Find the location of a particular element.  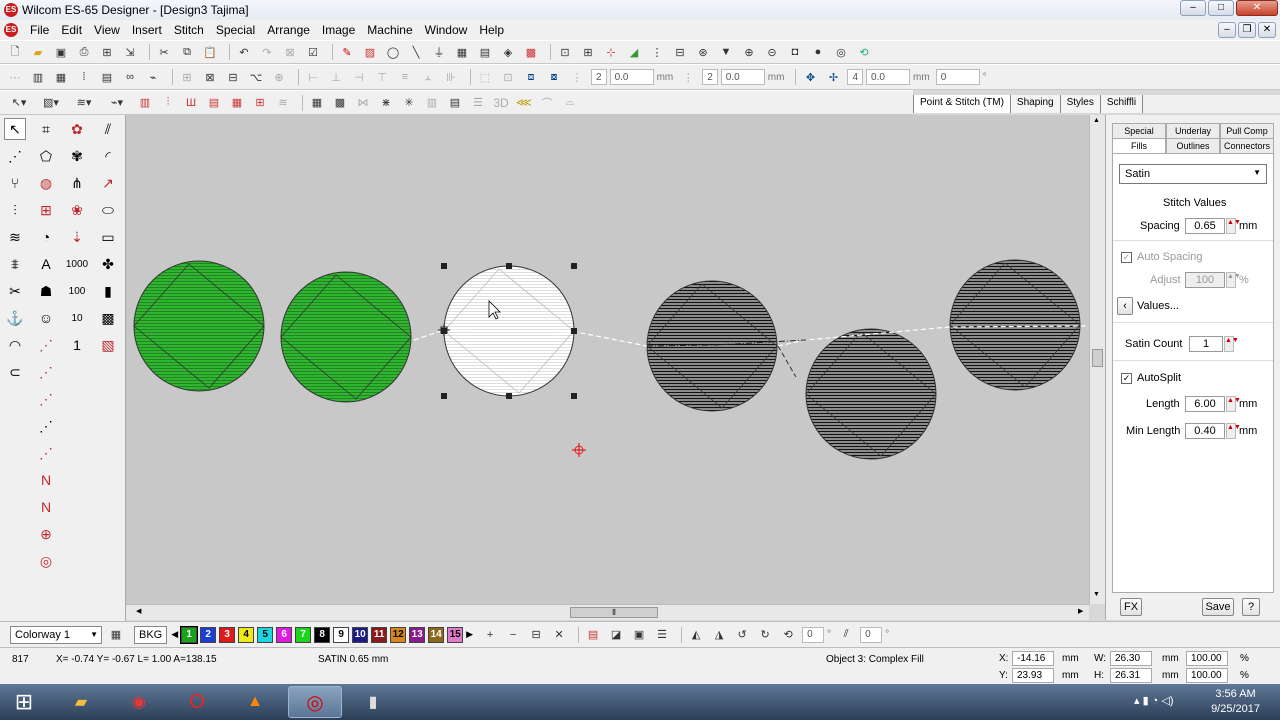

quick-trace-icon: ⋰ is located at coordinates (46, 426).